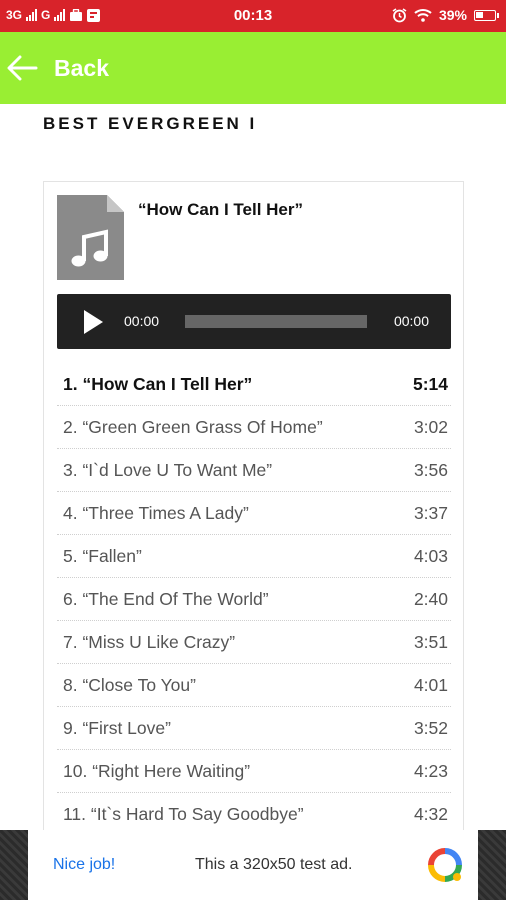  I want to click on ad-border-left, so click(14, 865).